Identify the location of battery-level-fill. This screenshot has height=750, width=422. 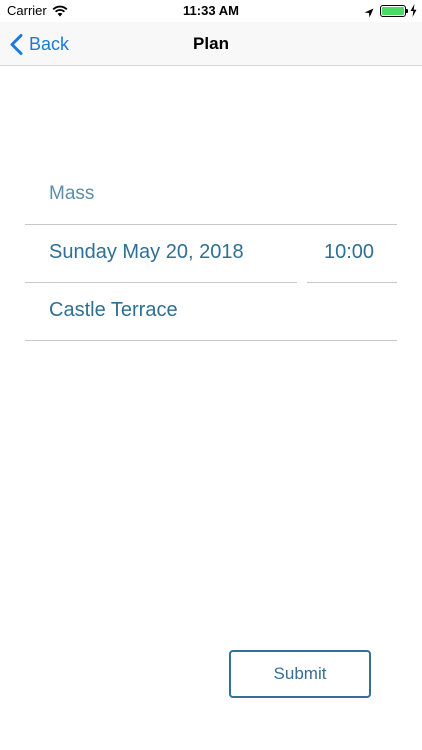
(393, 11).